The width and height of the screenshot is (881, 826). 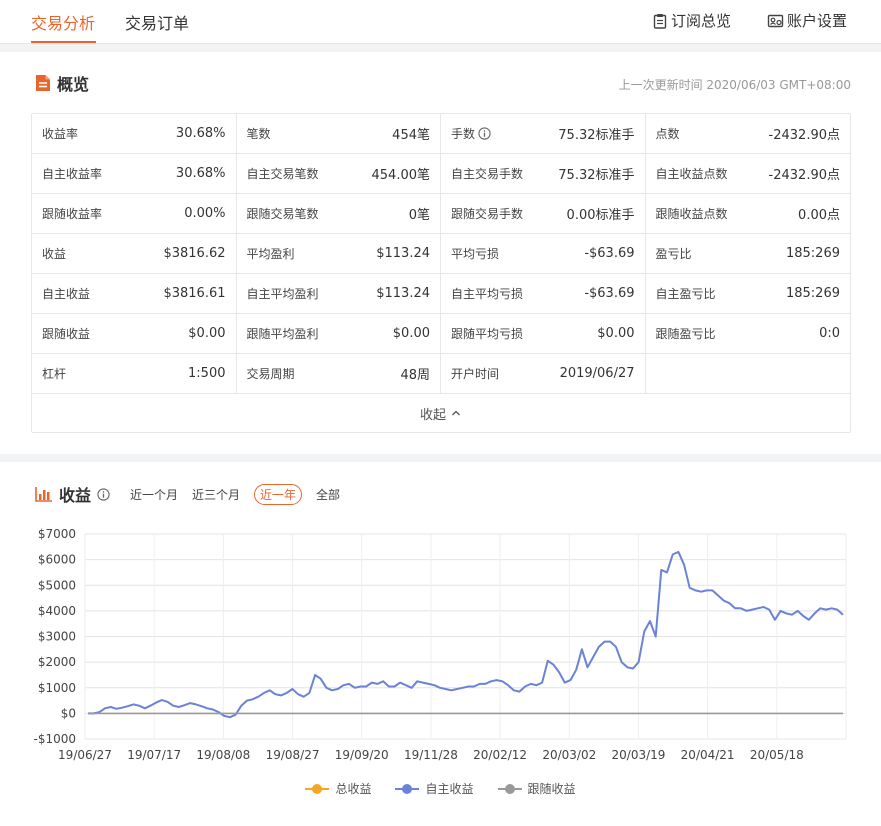 What do you see at coordinates (216, 494) in the screenshot?
I see `period-tab-3-months: 近三个月` at bounding box center [216, 494].